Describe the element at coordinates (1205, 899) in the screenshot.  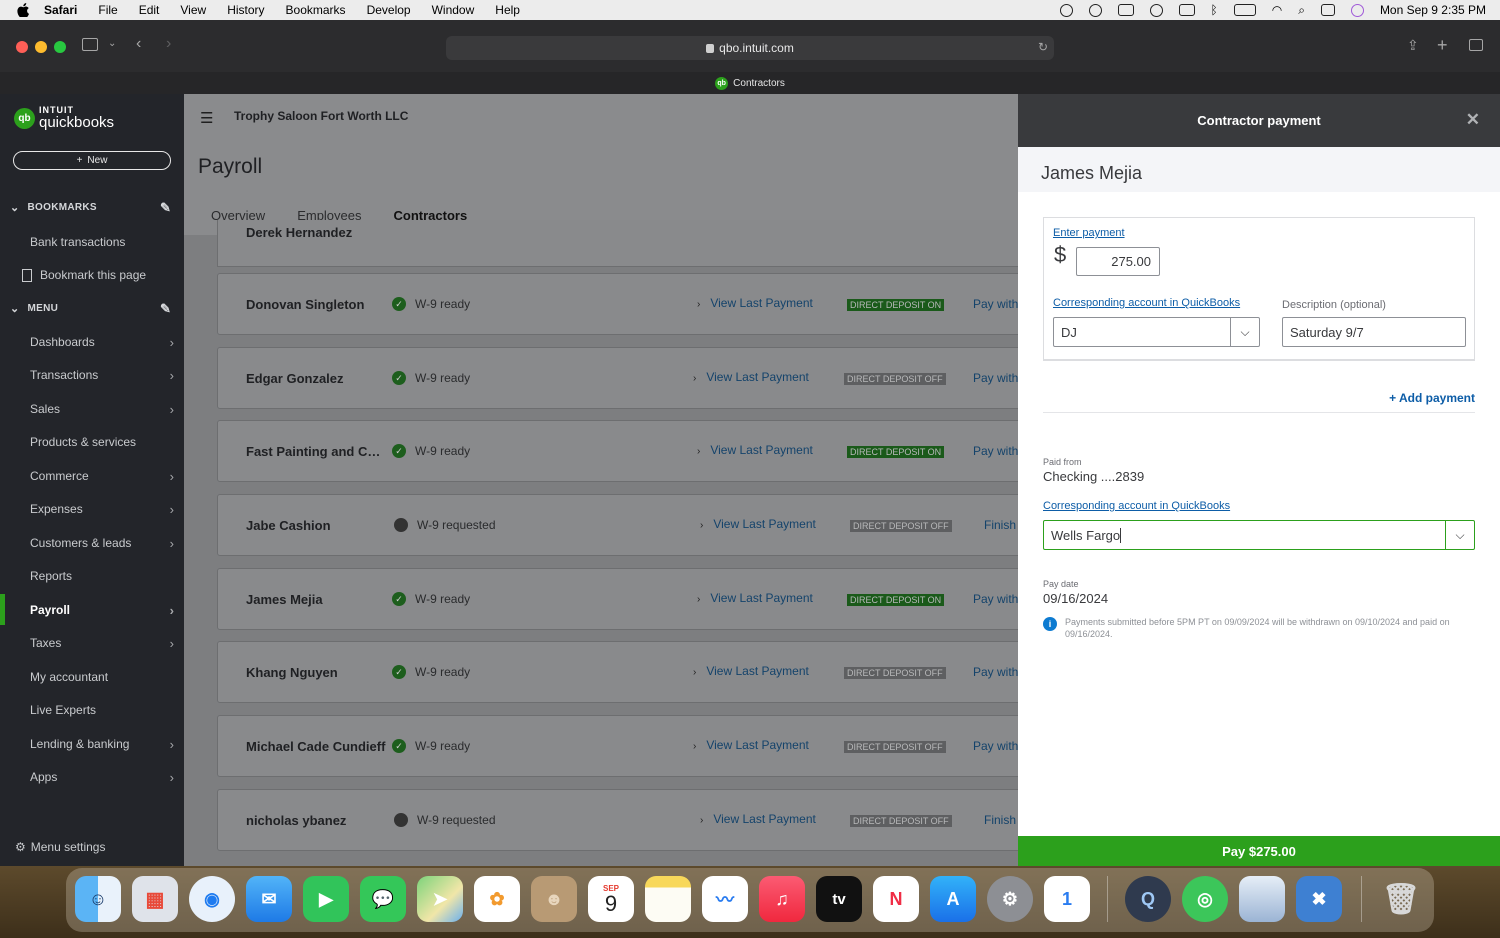
I see `find-my-icon: ◎` at that location.